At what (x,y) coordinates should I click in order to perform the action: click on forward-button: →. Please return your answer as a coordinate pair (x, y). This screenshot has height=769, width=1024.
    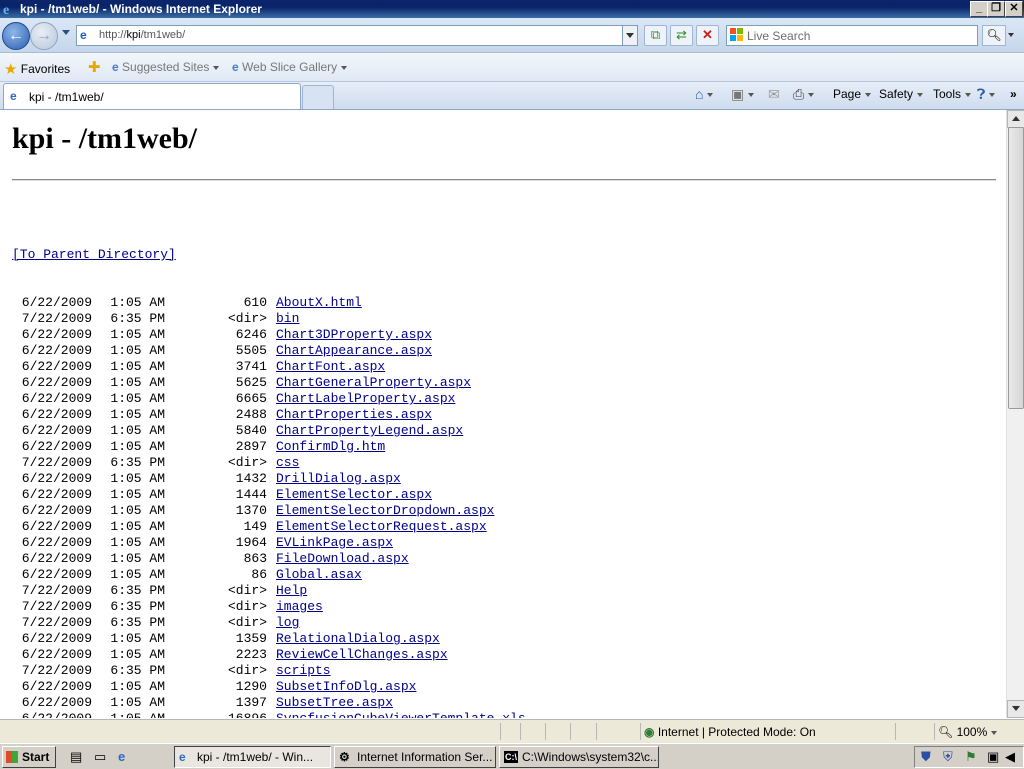
    Looking at the image, I should click on (44, 36).